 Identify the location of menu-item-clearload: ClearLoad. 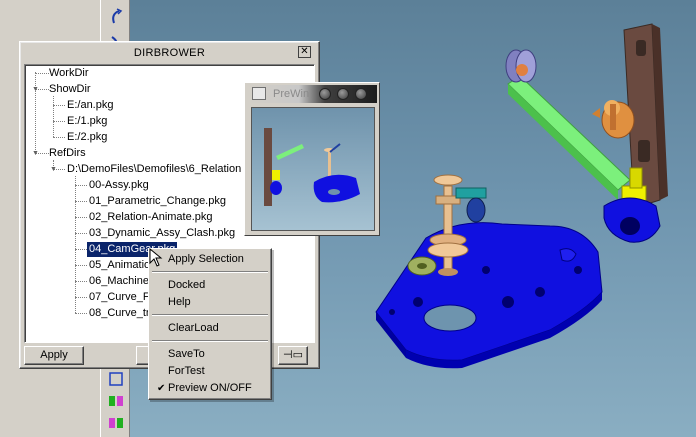
(210, 328).